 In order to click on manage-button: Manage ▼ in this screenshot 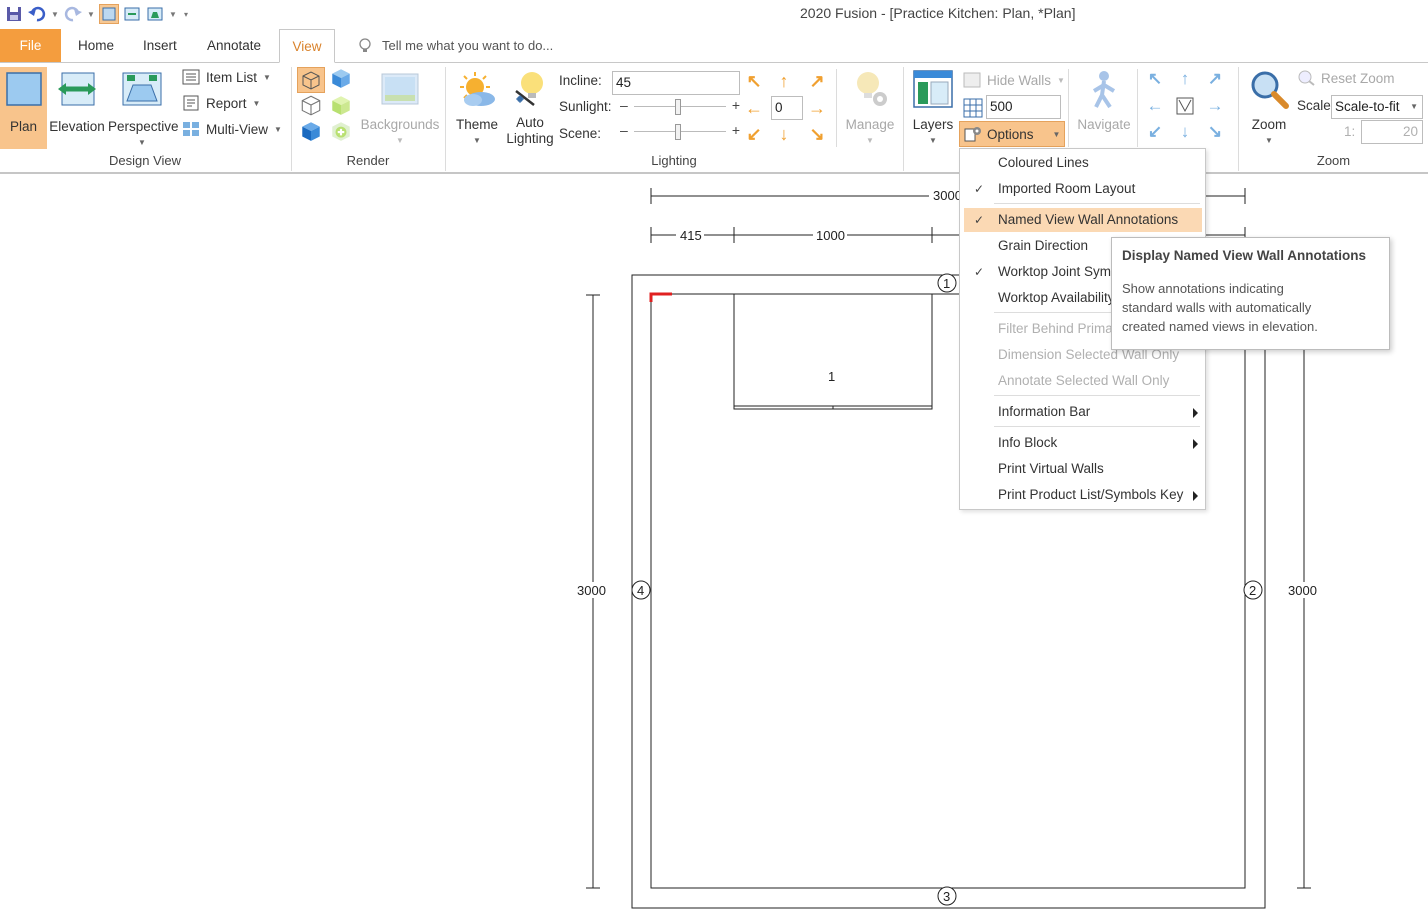, I will do `click(870, 108)`.